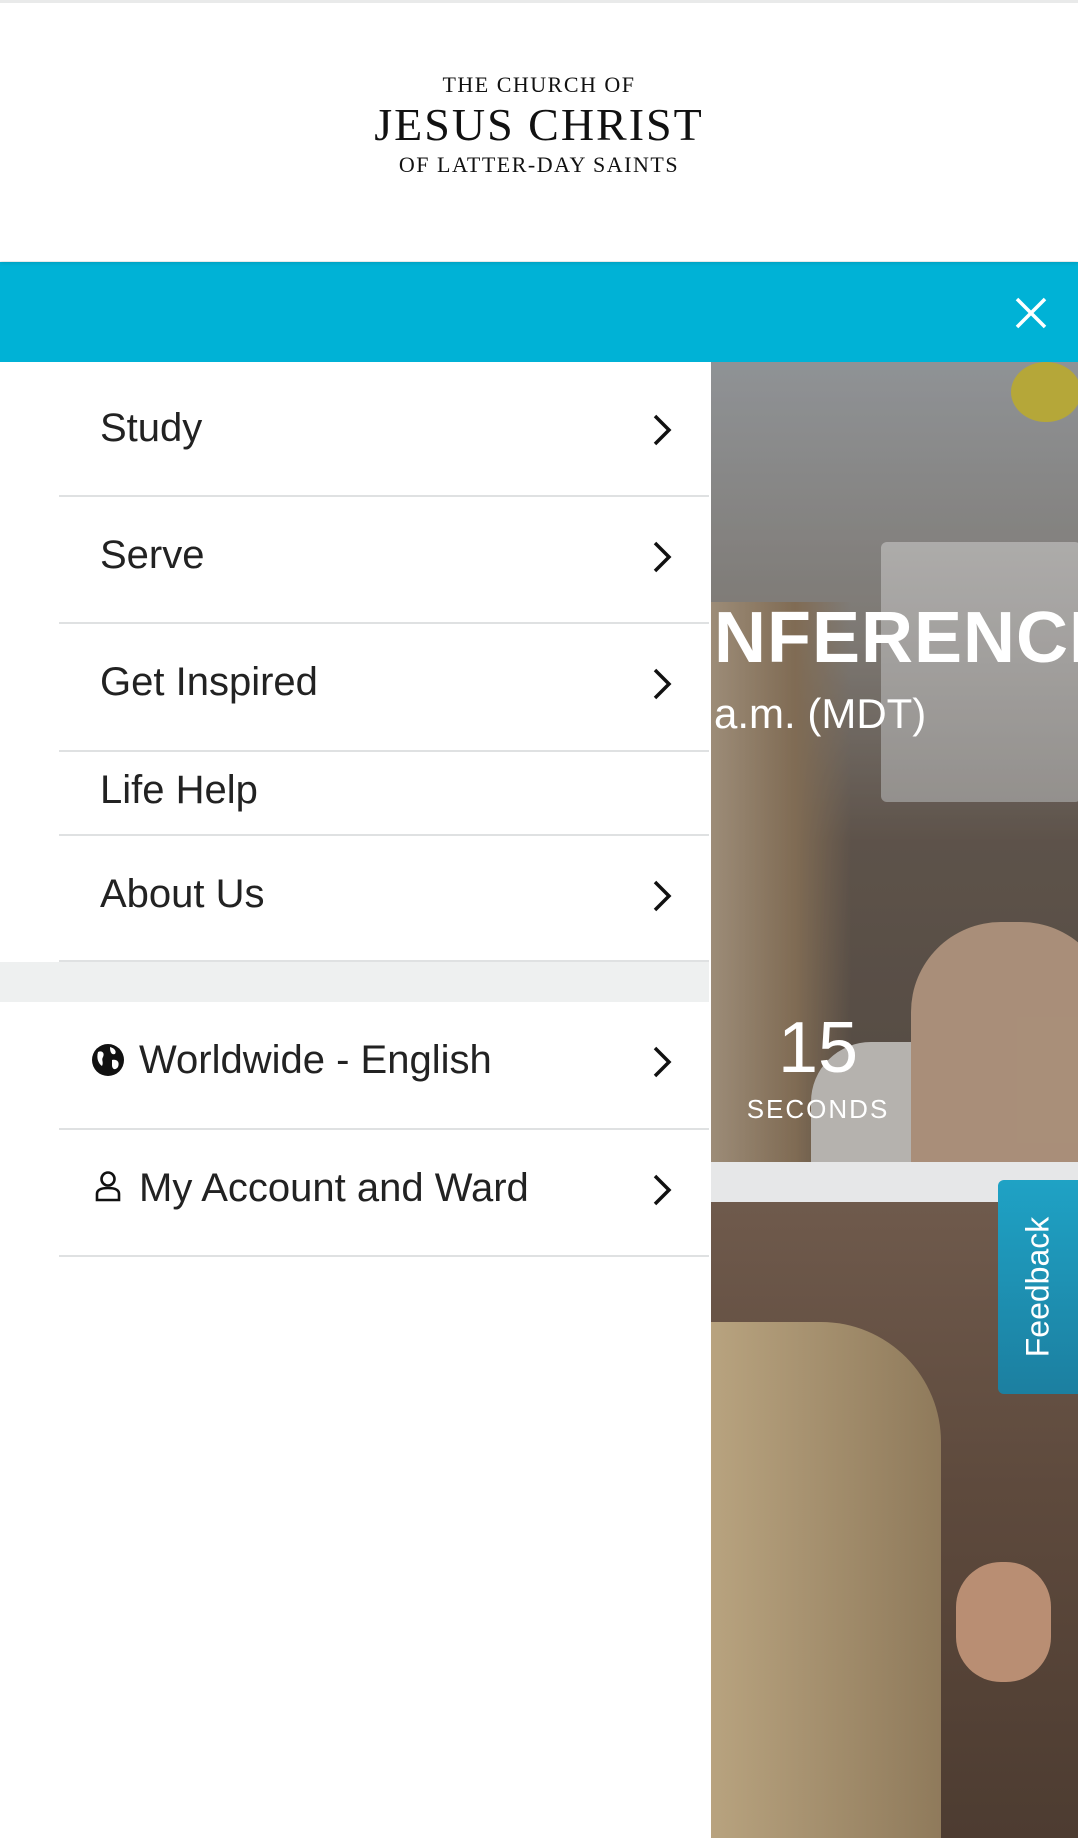 This screenshot has height=1838, width=1078. What do you see at coordinates (818, 1109) in the screenshot?
I see `countdown-label: SECONDS` at bounding box center [818, 1109].